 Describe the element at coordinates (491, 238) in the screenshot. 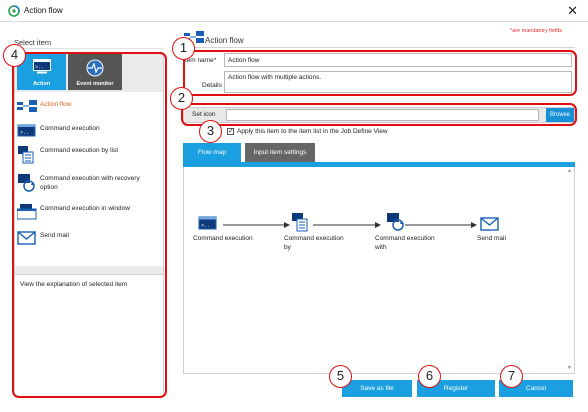

I see `flow-node-label: Send mail` at that location.